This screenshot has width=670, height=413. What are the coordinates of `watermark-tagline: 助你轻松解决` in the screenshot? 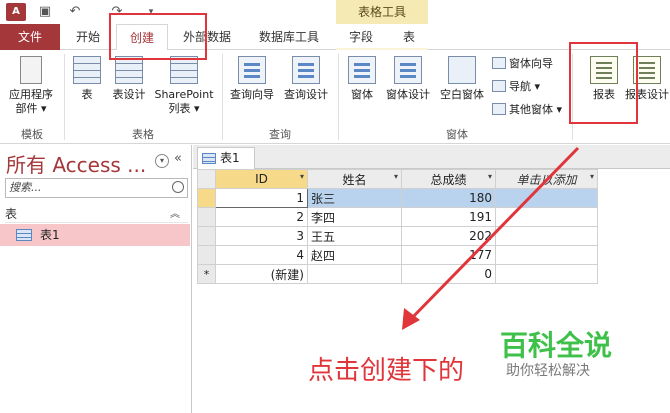 It's located at (548, 371).